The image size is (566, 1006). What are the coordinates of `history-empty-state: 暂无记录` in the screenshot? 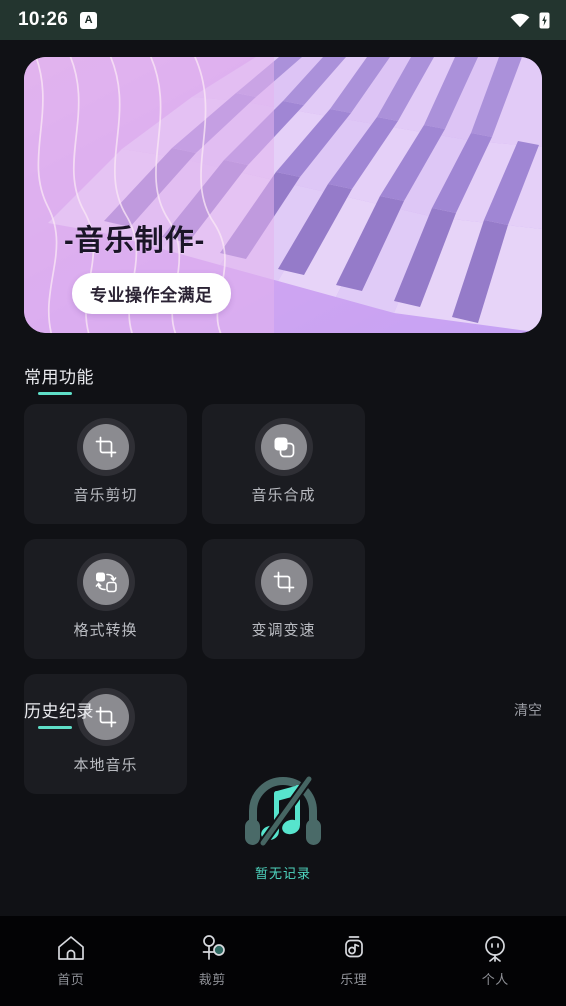 It's located at (283, 823).